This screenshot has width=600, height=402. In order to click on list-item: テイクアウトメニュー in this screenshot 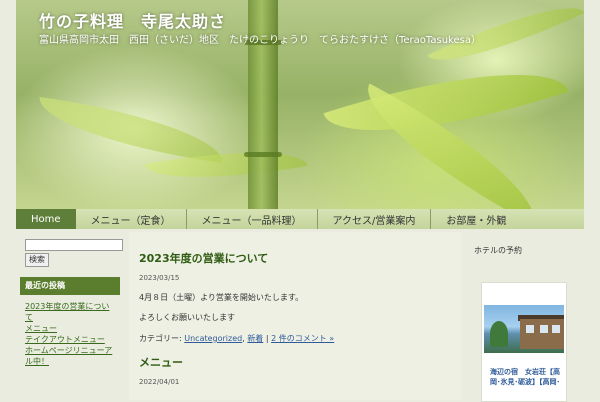, I will do `click(70, 339)`.